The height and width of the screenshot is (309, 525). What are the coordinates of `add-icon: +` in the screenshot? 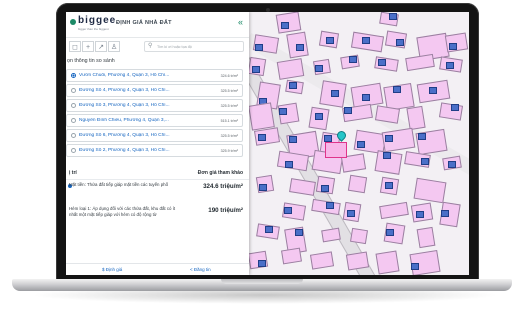 It's located at (88, 46).